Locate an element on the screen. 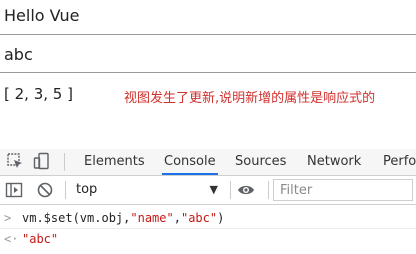 This screenshot has height=254, width=416. command-arg-name: "name" is located at coordinates (152, 218).